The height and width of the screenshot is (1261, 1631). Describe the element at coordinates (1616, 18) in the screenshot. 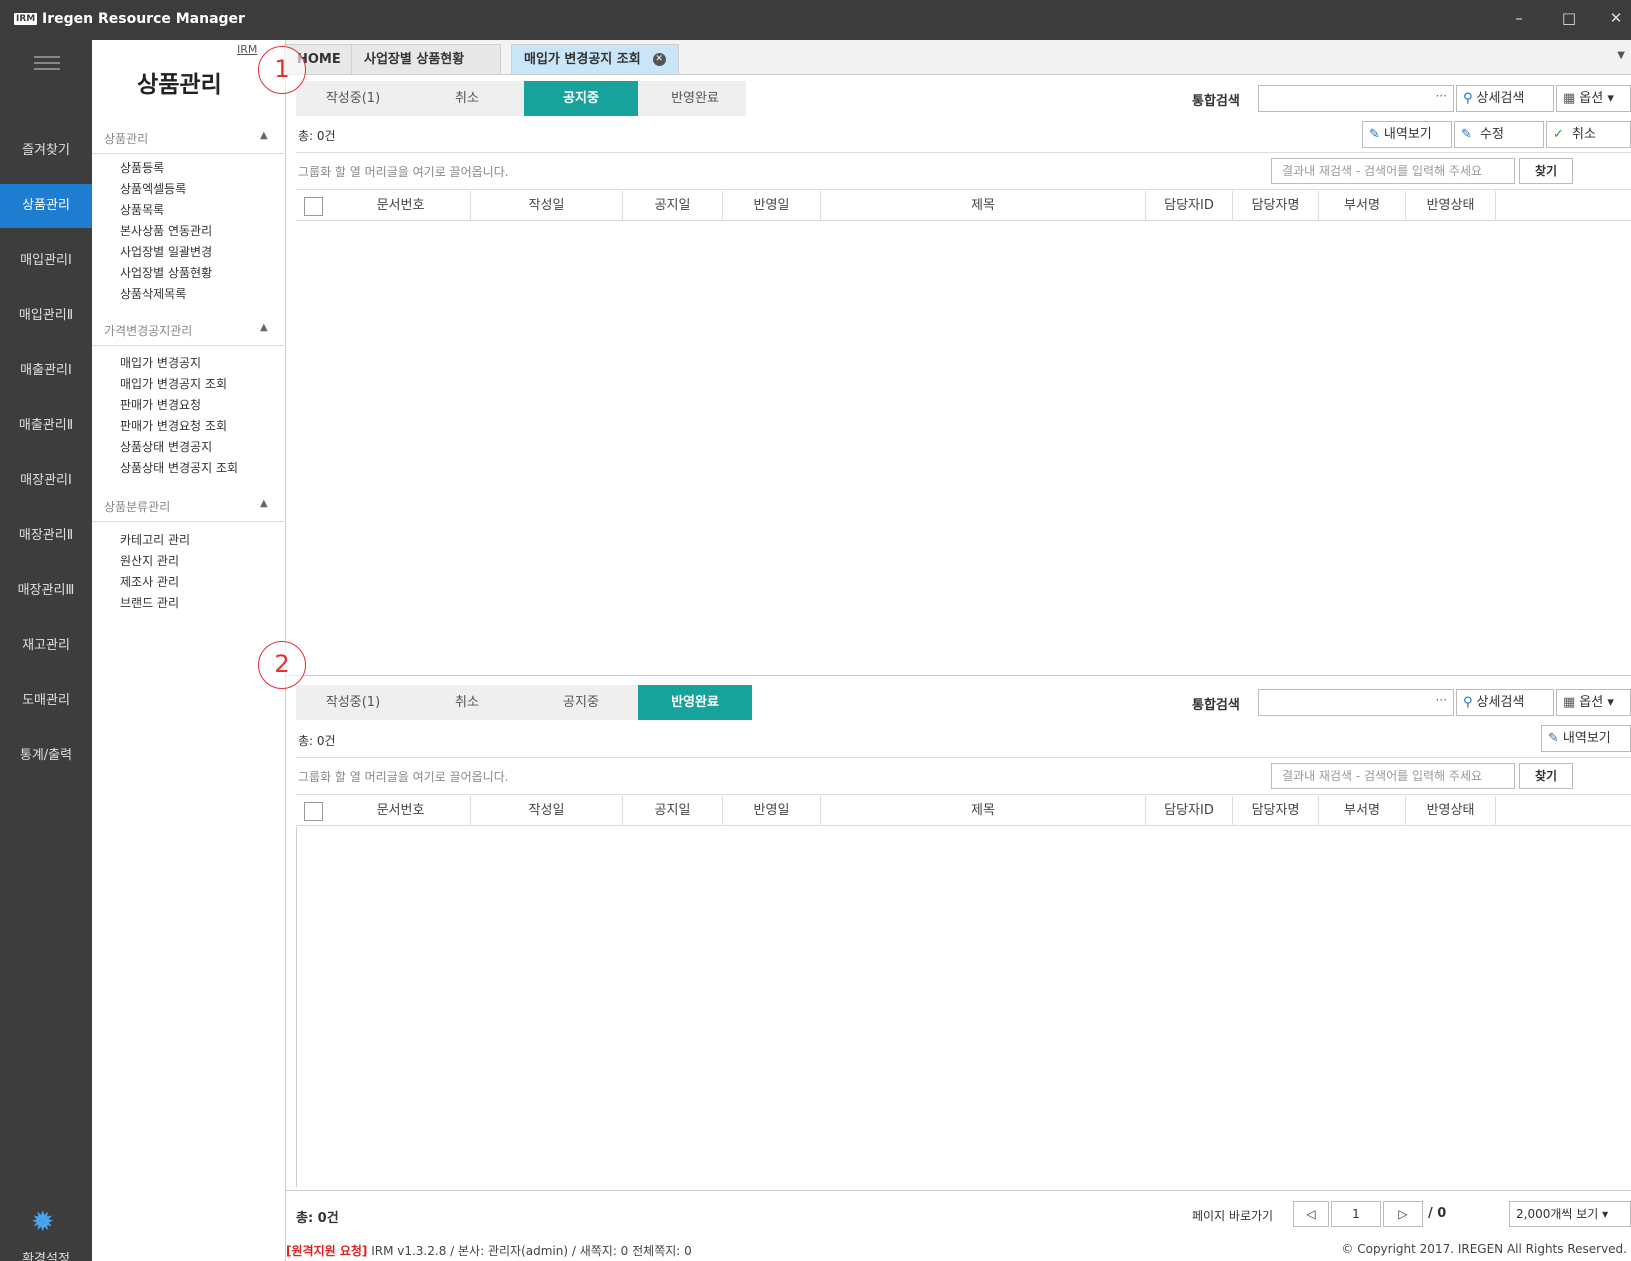

I see `close-button: ✕` at that location.